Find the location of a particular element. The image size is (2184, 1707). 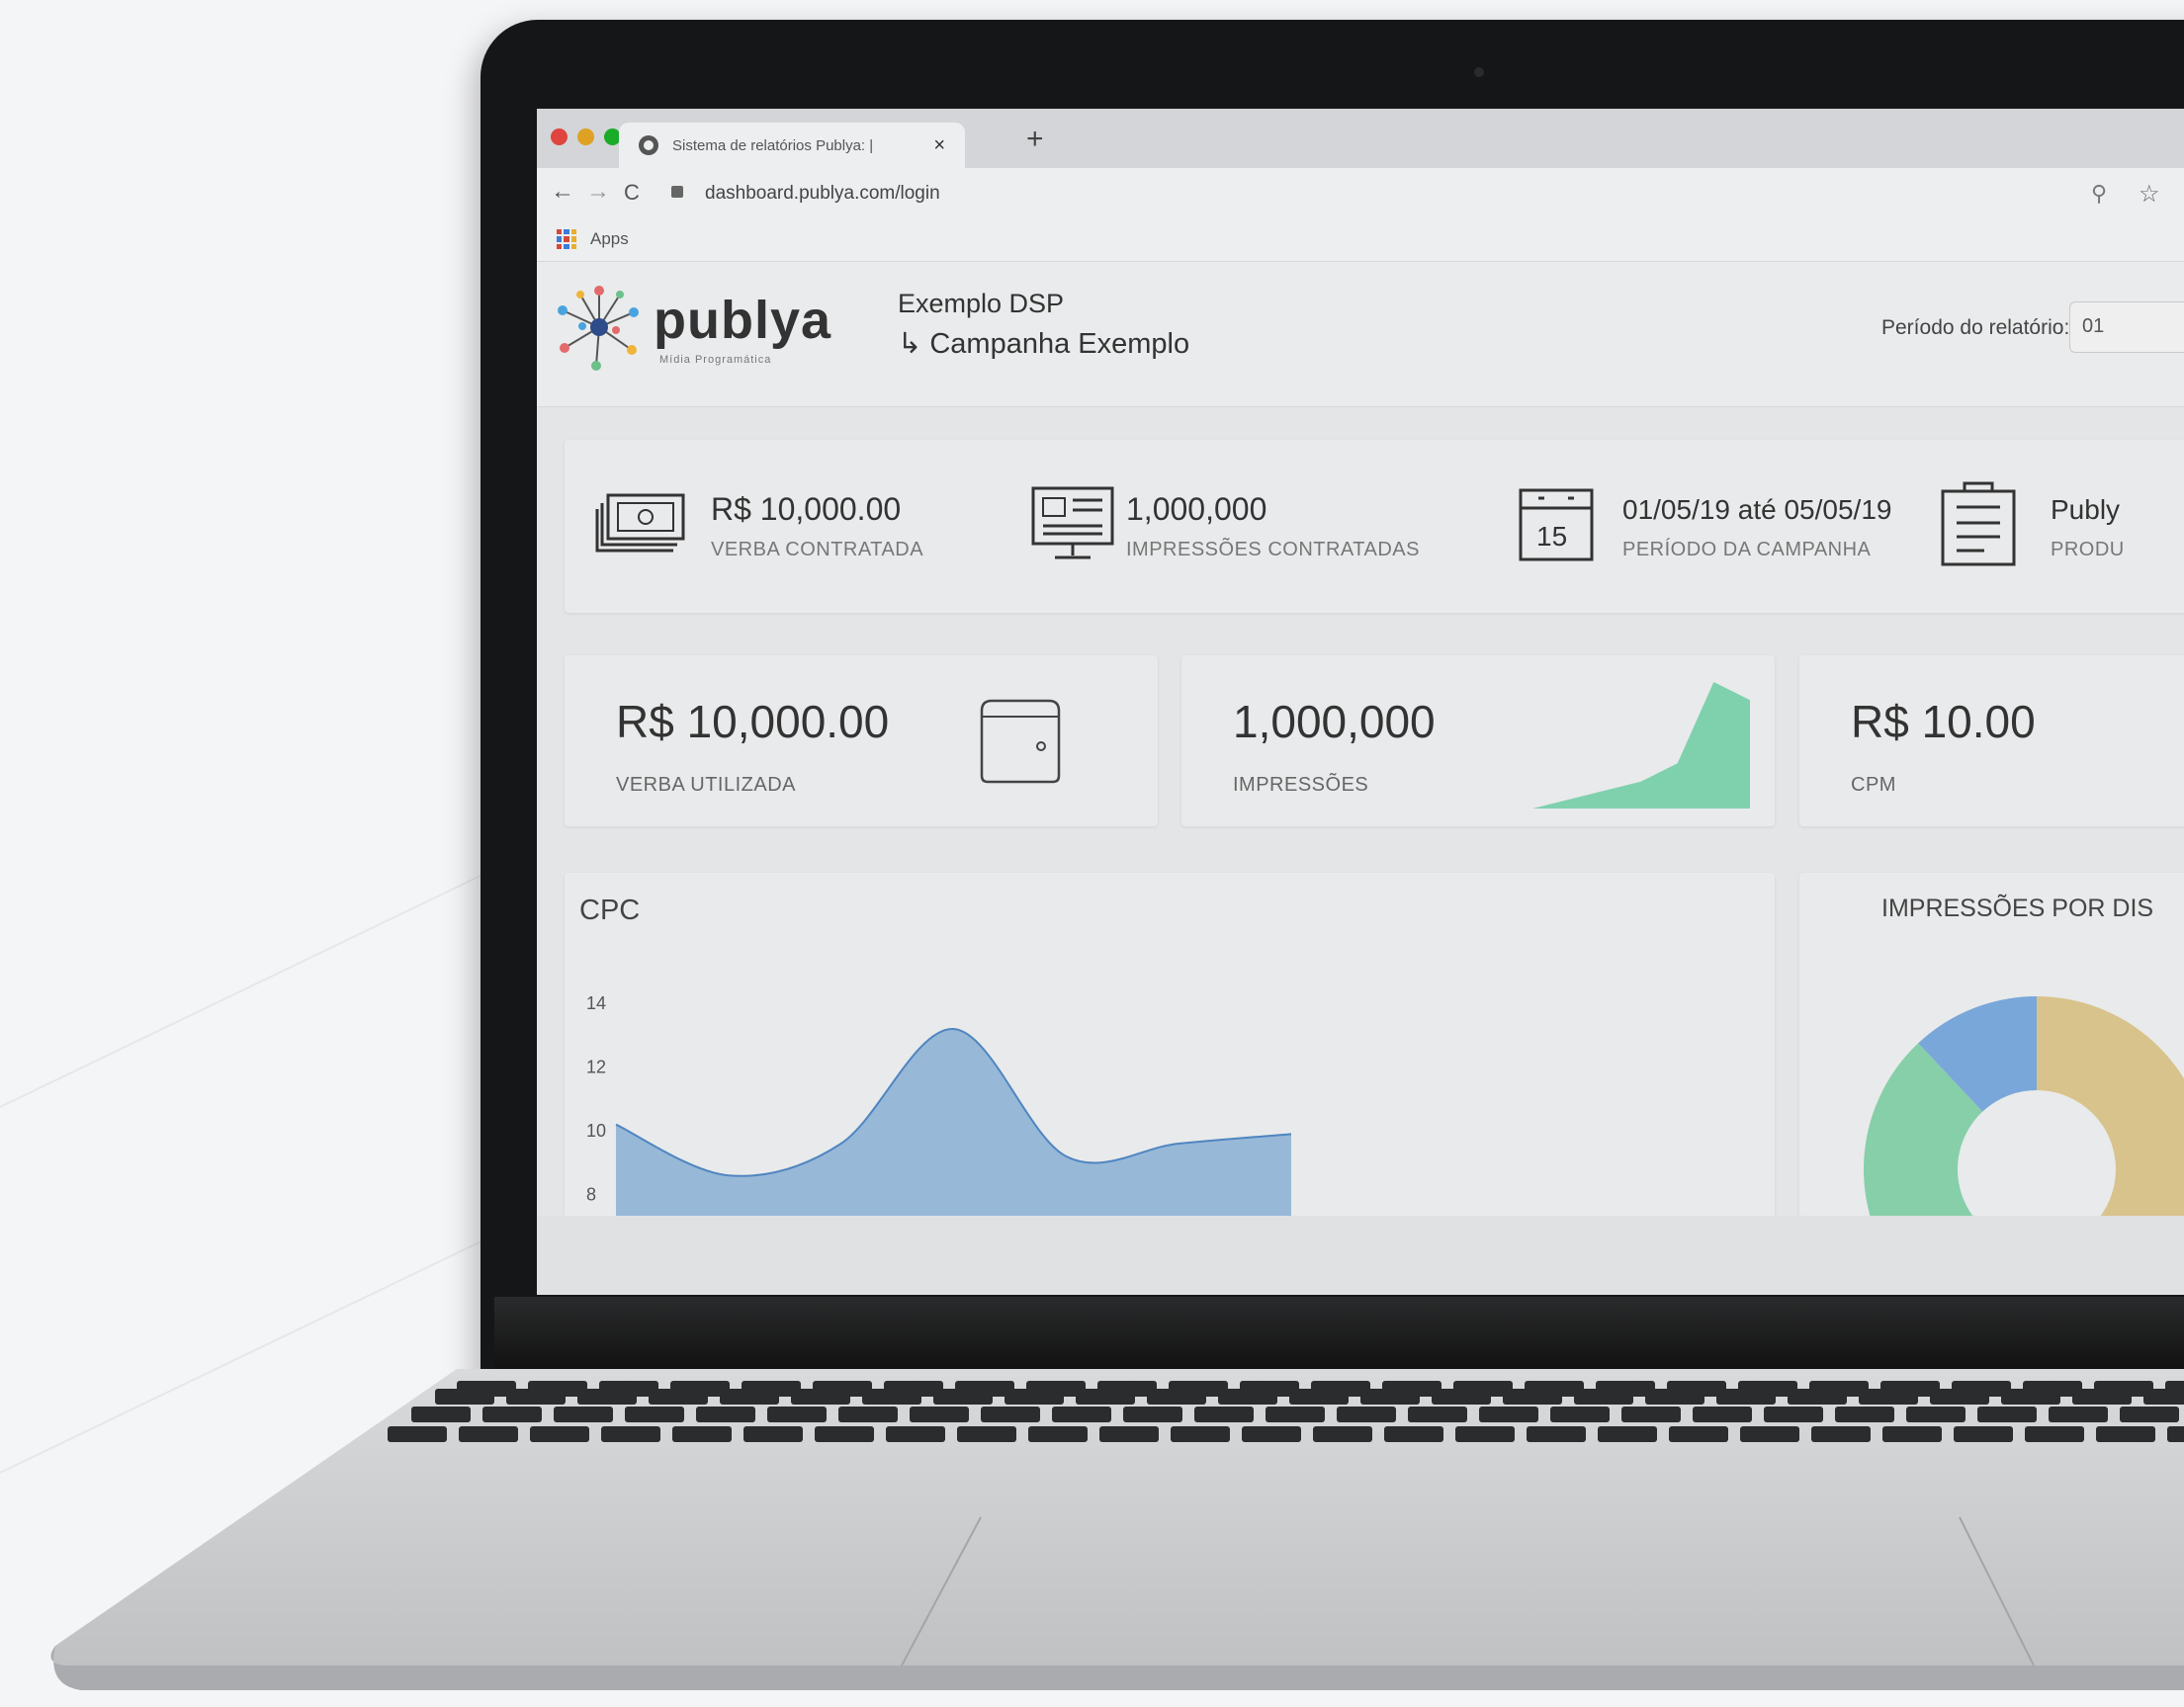

new-tab-button: + is located at coordinates (1035, 139).